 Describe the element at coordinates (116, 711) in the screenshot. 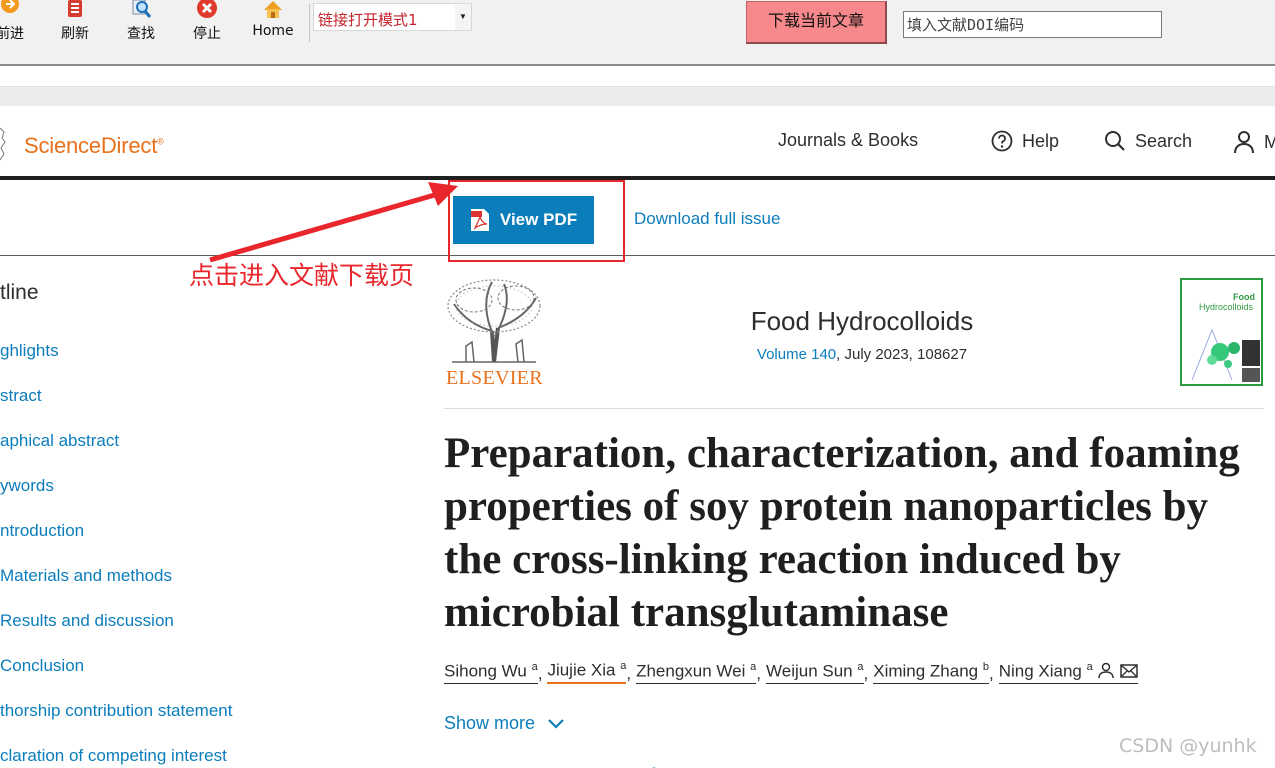

I see `outline-item-authorship: thorship contribution statement` at that location.